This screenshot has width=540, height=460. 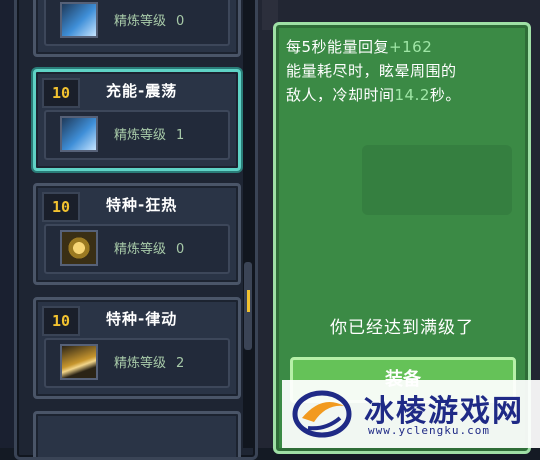 I want to click on desc-line2: 能量耗尽时，眩晕周围的, so click(x=371, y=71).